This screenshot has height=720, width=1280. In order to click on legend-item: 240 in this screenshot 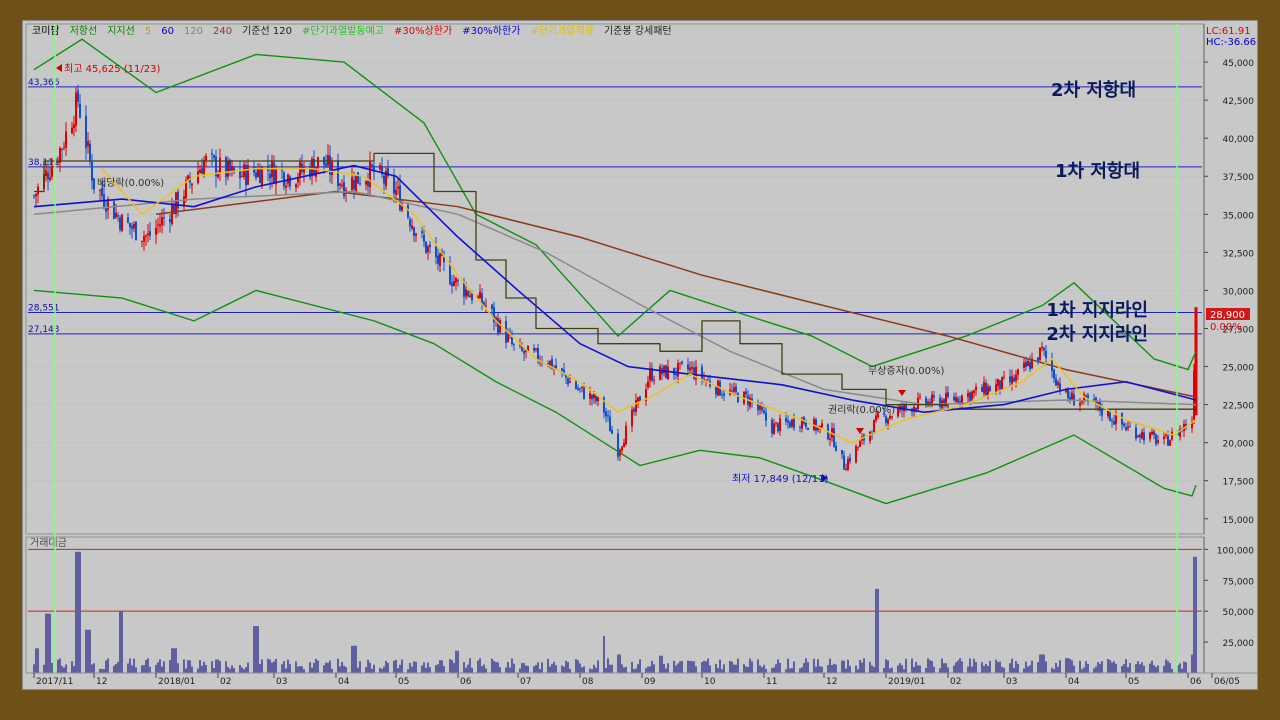, I will do `click(222, 31)`.